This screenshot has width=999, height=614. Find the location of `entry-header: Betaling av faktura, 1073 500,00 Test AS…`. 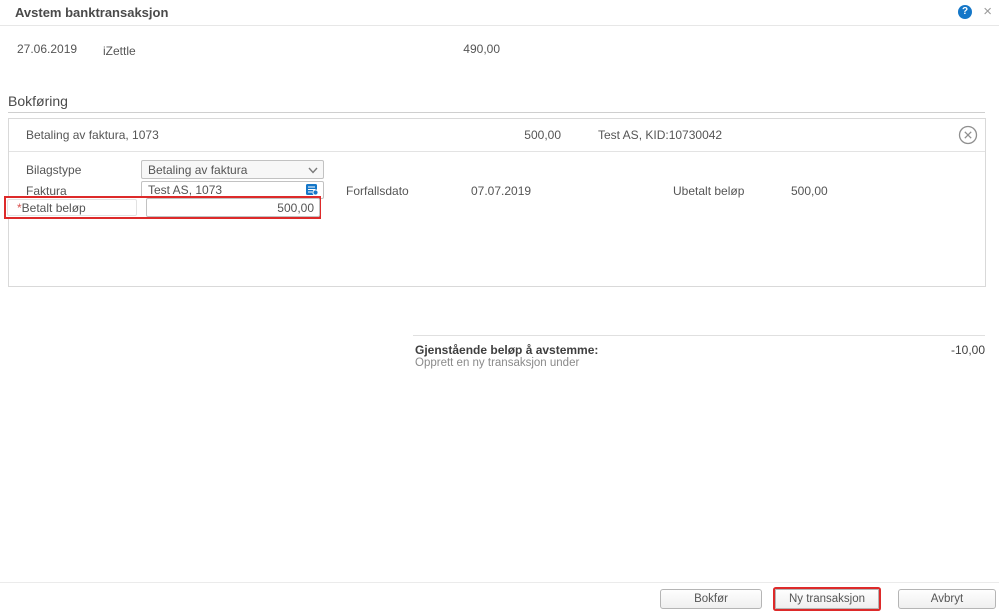

entry-header: Betaling av faktura, 1073 500,00 Test AS… is located at coordinates (497, 135).